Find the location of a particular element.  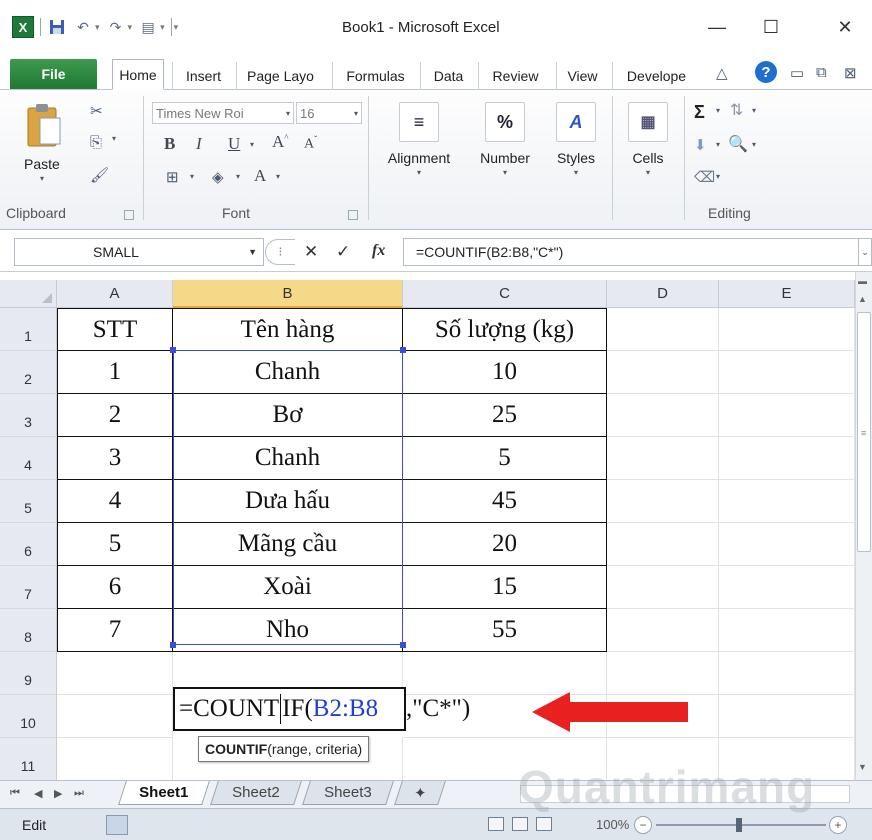

cell-b8: Nho is located at coordinates (288, 630).